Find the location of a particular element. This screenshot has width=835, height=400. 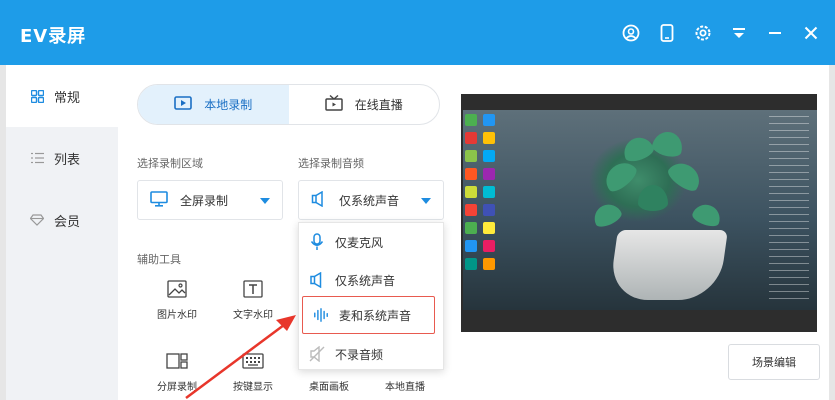

audio-option-label: 麦和系统声音 is located at coordinates (375, 315).